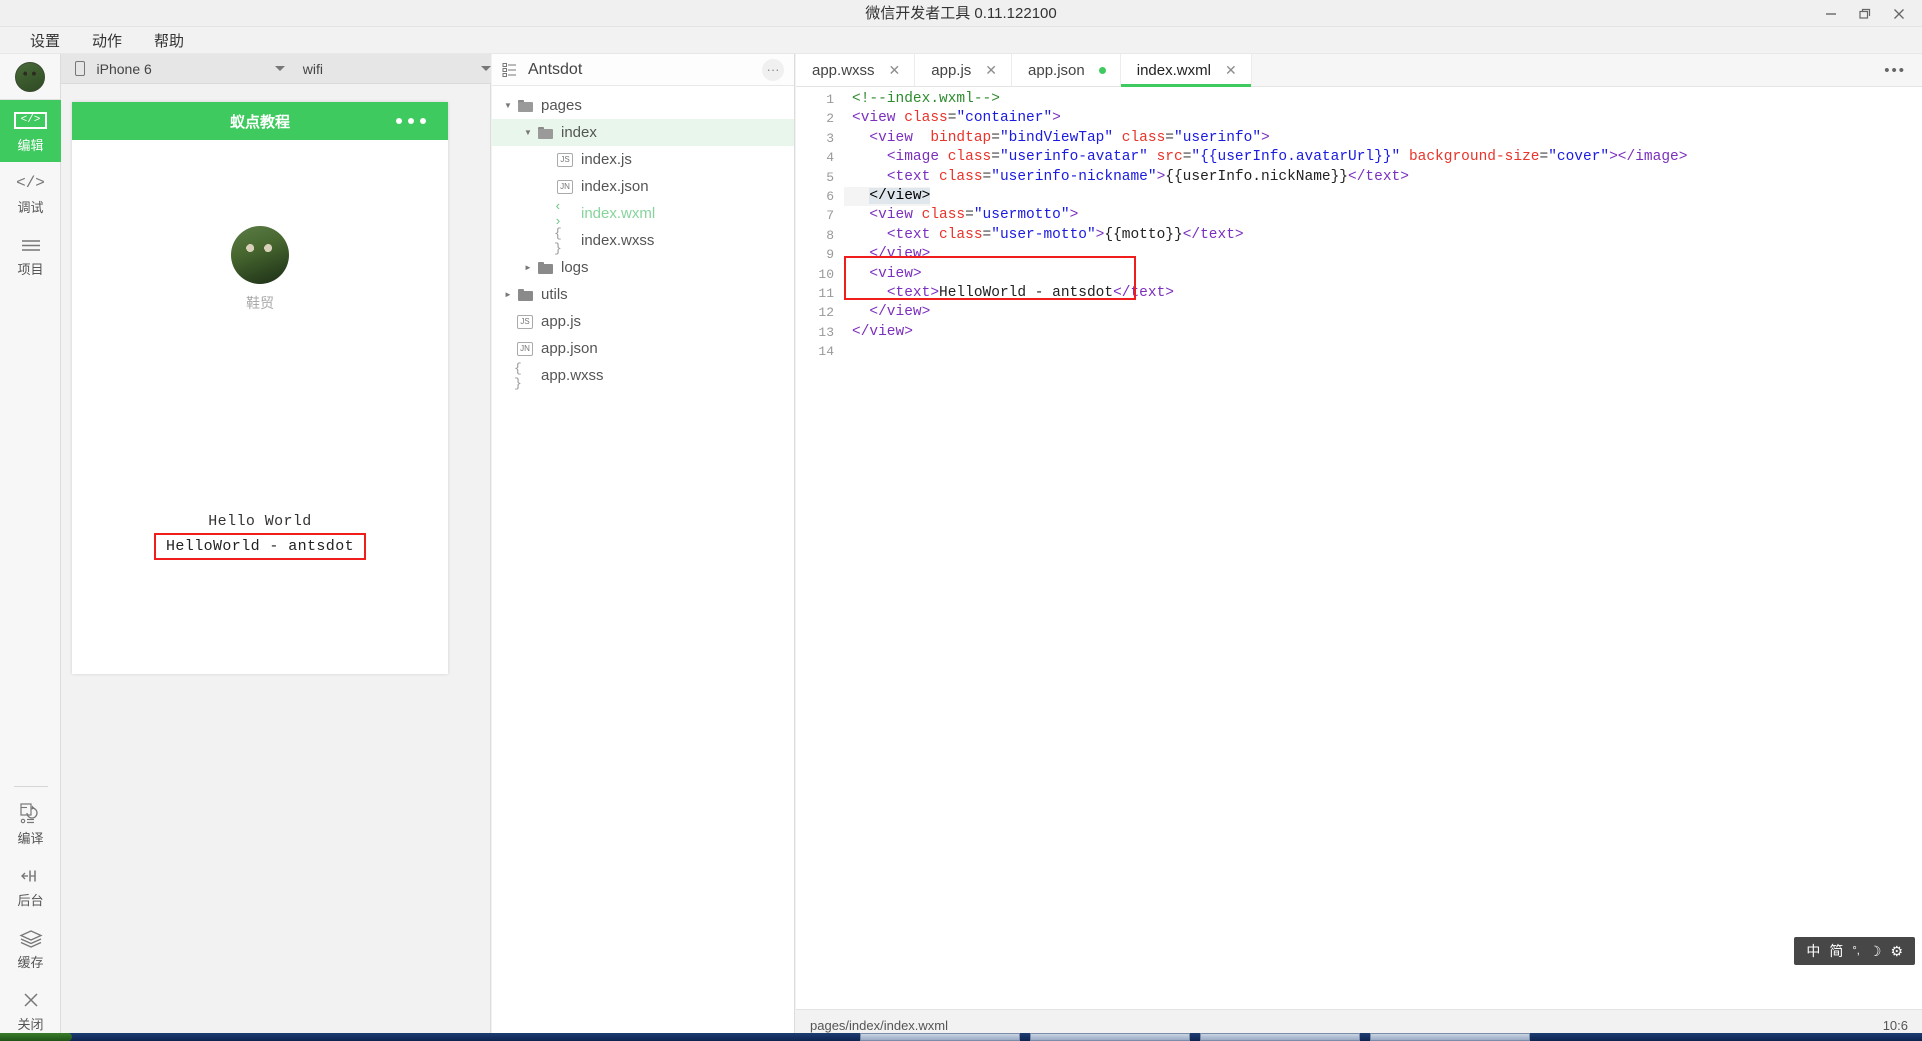 The width and height of the screenshot is (1922, 1041). I want to click on code-line: 11 <text>HelloWorld - antsdot</text>, so click(1359, 293).